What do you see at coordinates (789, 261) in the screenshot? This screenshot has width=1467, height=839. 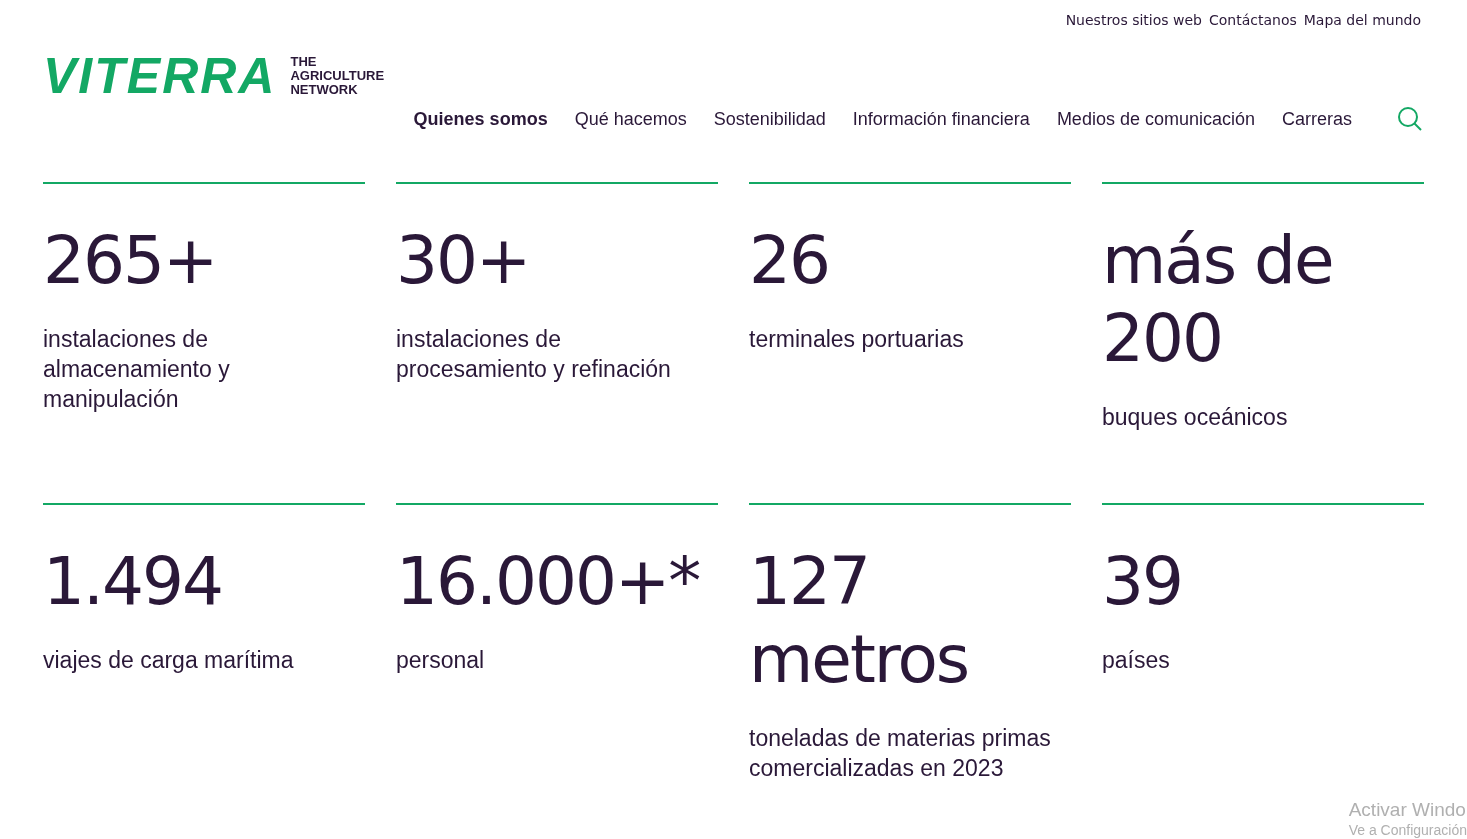 I see `stat-value: 26` at bounding box center [789, 261].